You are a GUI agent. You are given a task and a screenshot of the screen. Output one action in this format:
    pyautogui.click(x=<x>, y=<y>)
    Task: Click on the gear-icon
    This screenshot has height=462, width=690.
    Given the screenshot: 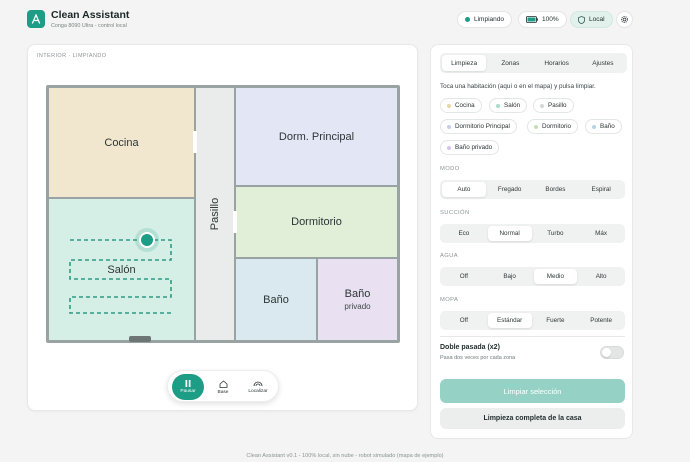 What is the action you would take?
    pyautogui.click(x=624, y=19)
    